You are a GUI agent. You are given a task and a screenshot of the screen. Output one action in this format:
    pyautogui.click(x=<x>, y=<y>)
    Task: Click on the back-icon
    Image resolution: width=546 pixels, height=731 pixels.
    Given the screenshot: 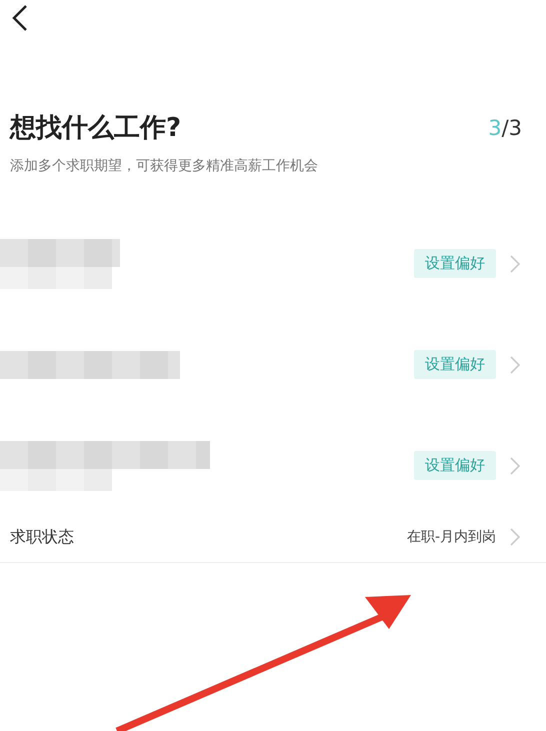 What is the action you would take?
    pyautogui.click(x=20, y=18)
    